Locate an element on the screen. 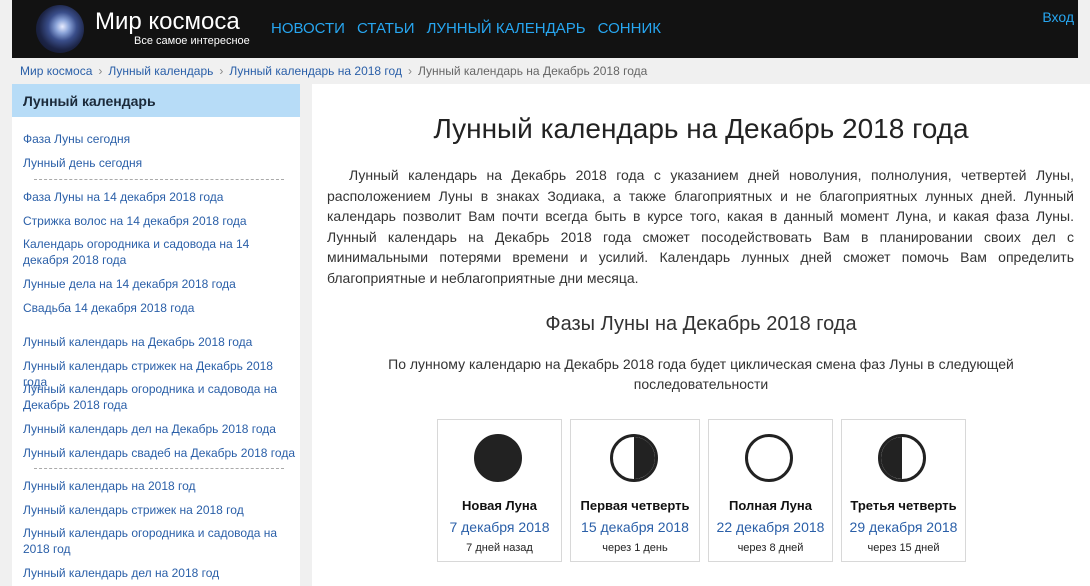 The image size is (1090, 586). new-moon-icon is located at coordinates (498, 458).